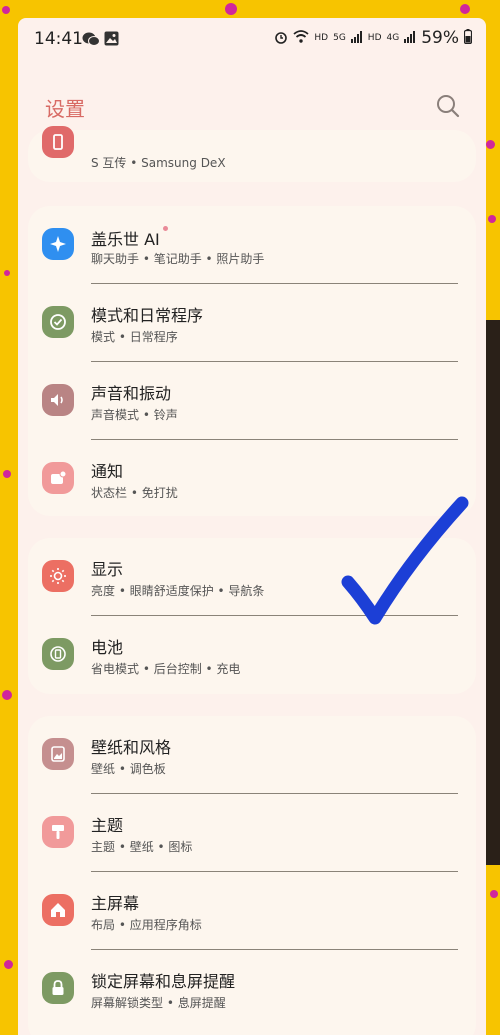 Image resolution: width=500 pixels, height=1035 pixels. Describe the element at coordinates (166, 669) in the screenshot. I see `item-subtitle: 省电模式 • 后台控制 • 充电` at that location.